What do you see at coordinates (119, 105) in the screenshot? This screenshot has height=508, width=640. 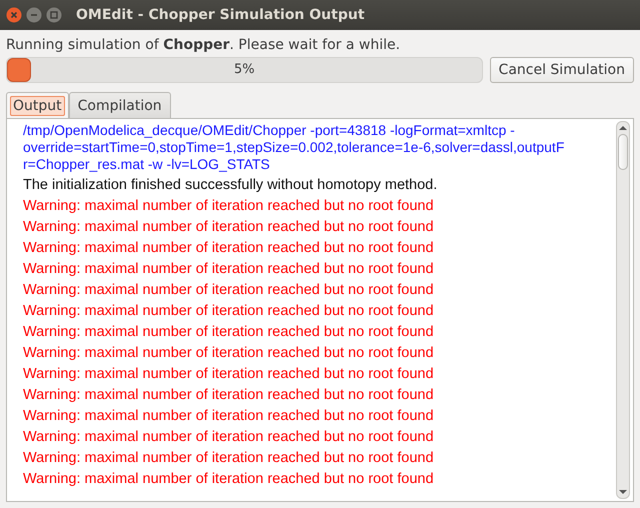 I see `tab: Compilation` at bounding box center [119, 105].